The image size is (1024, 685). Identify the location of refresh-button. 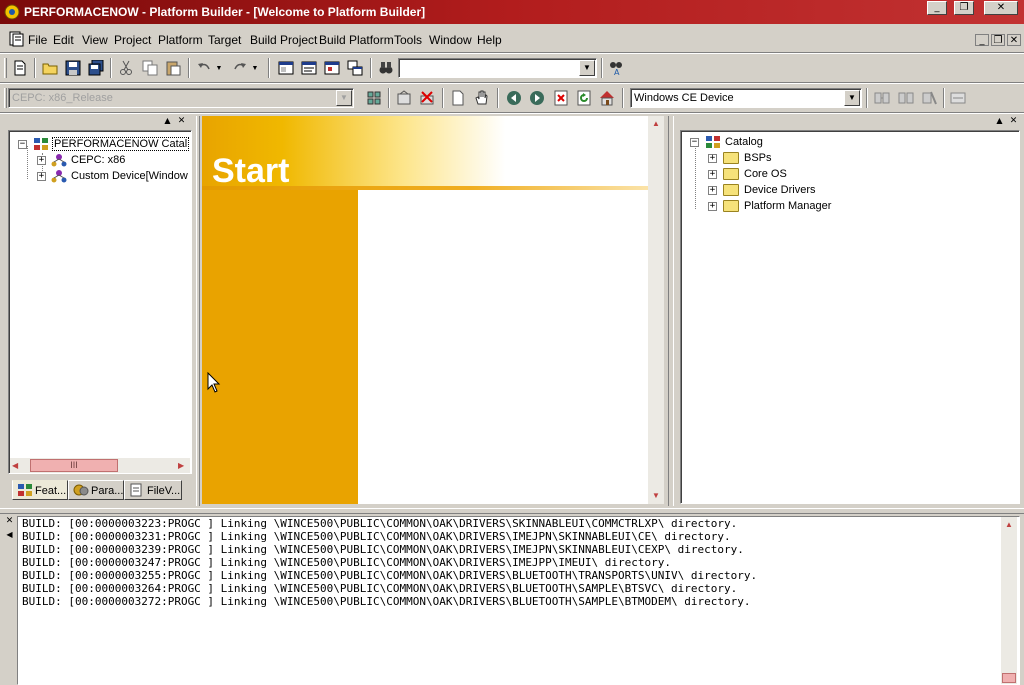
(584, 98).